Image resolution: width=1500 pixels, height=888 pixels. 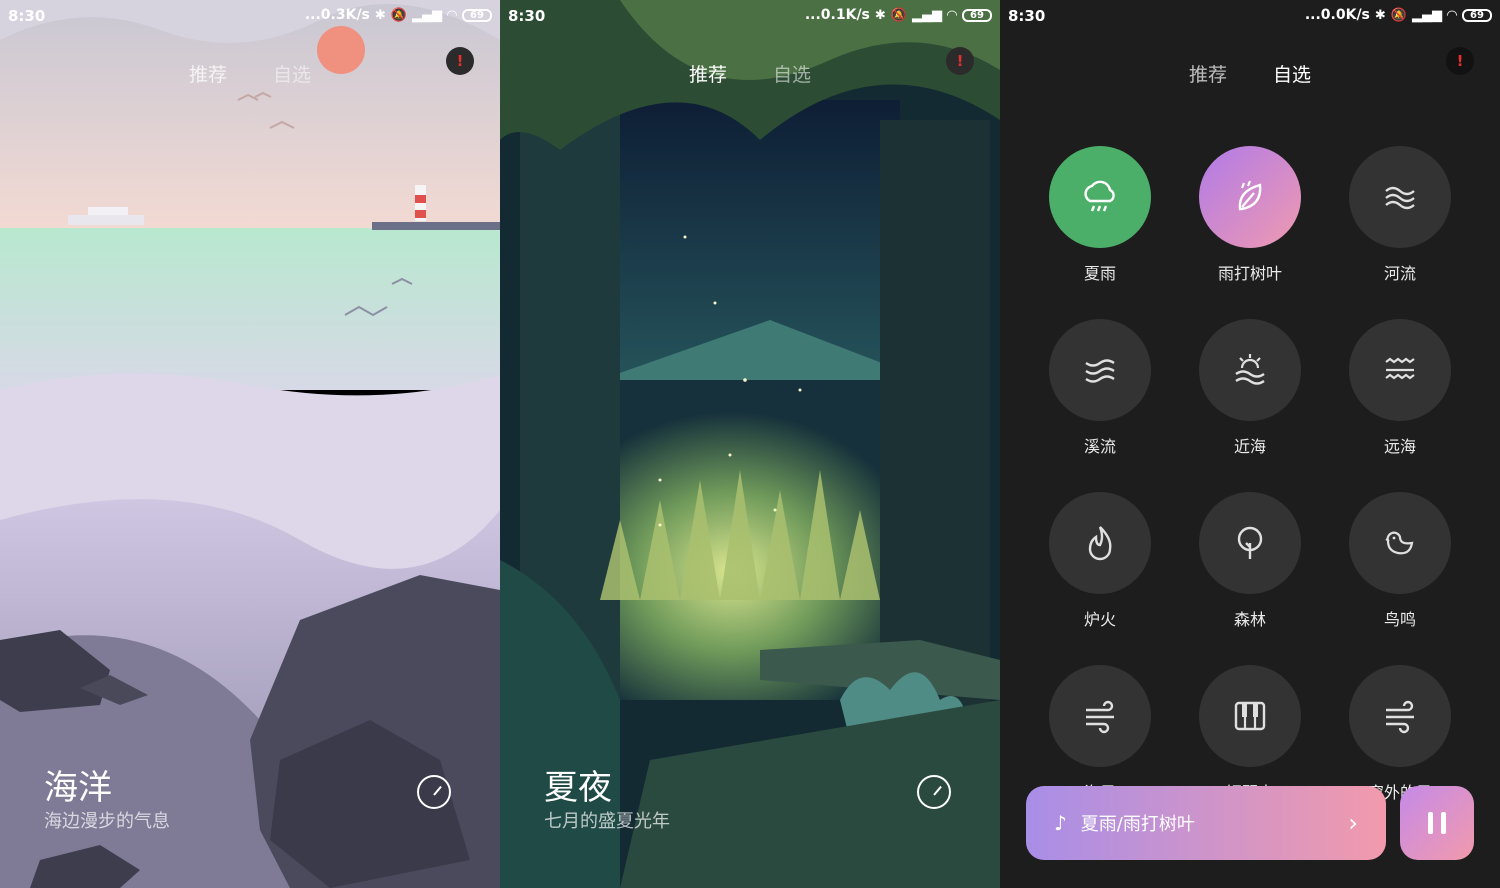 What do you see at coordinates (1100, 543) in the screenshot?
I see `fire-icon` at bounding box center [1100, 543].